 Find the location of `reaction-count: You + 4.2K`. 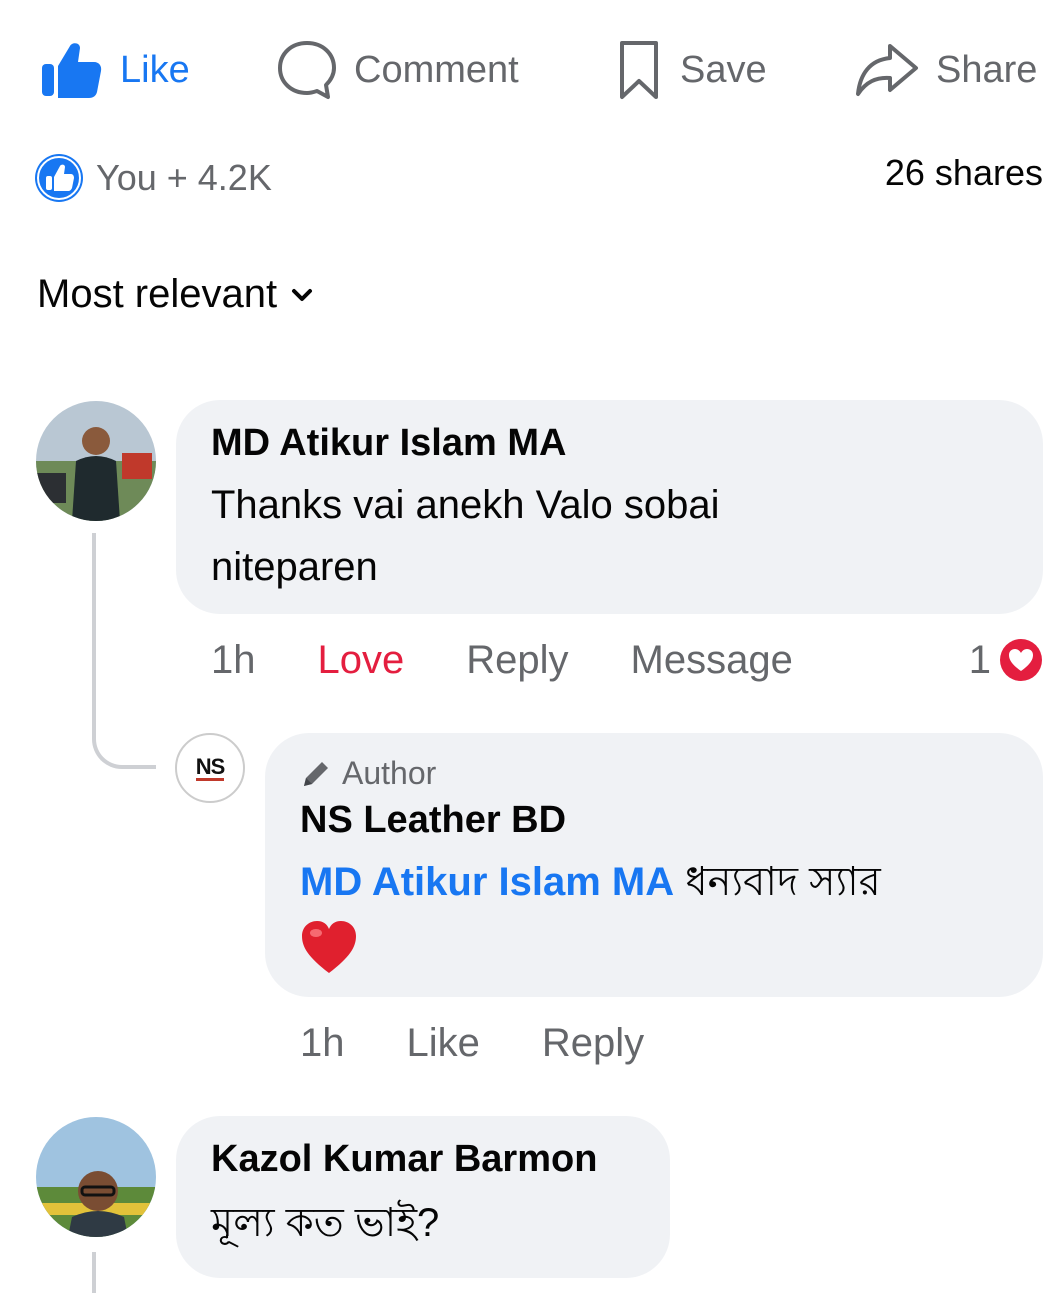

reaction-count: You + 4.2K is located at coordinates (184, 177).